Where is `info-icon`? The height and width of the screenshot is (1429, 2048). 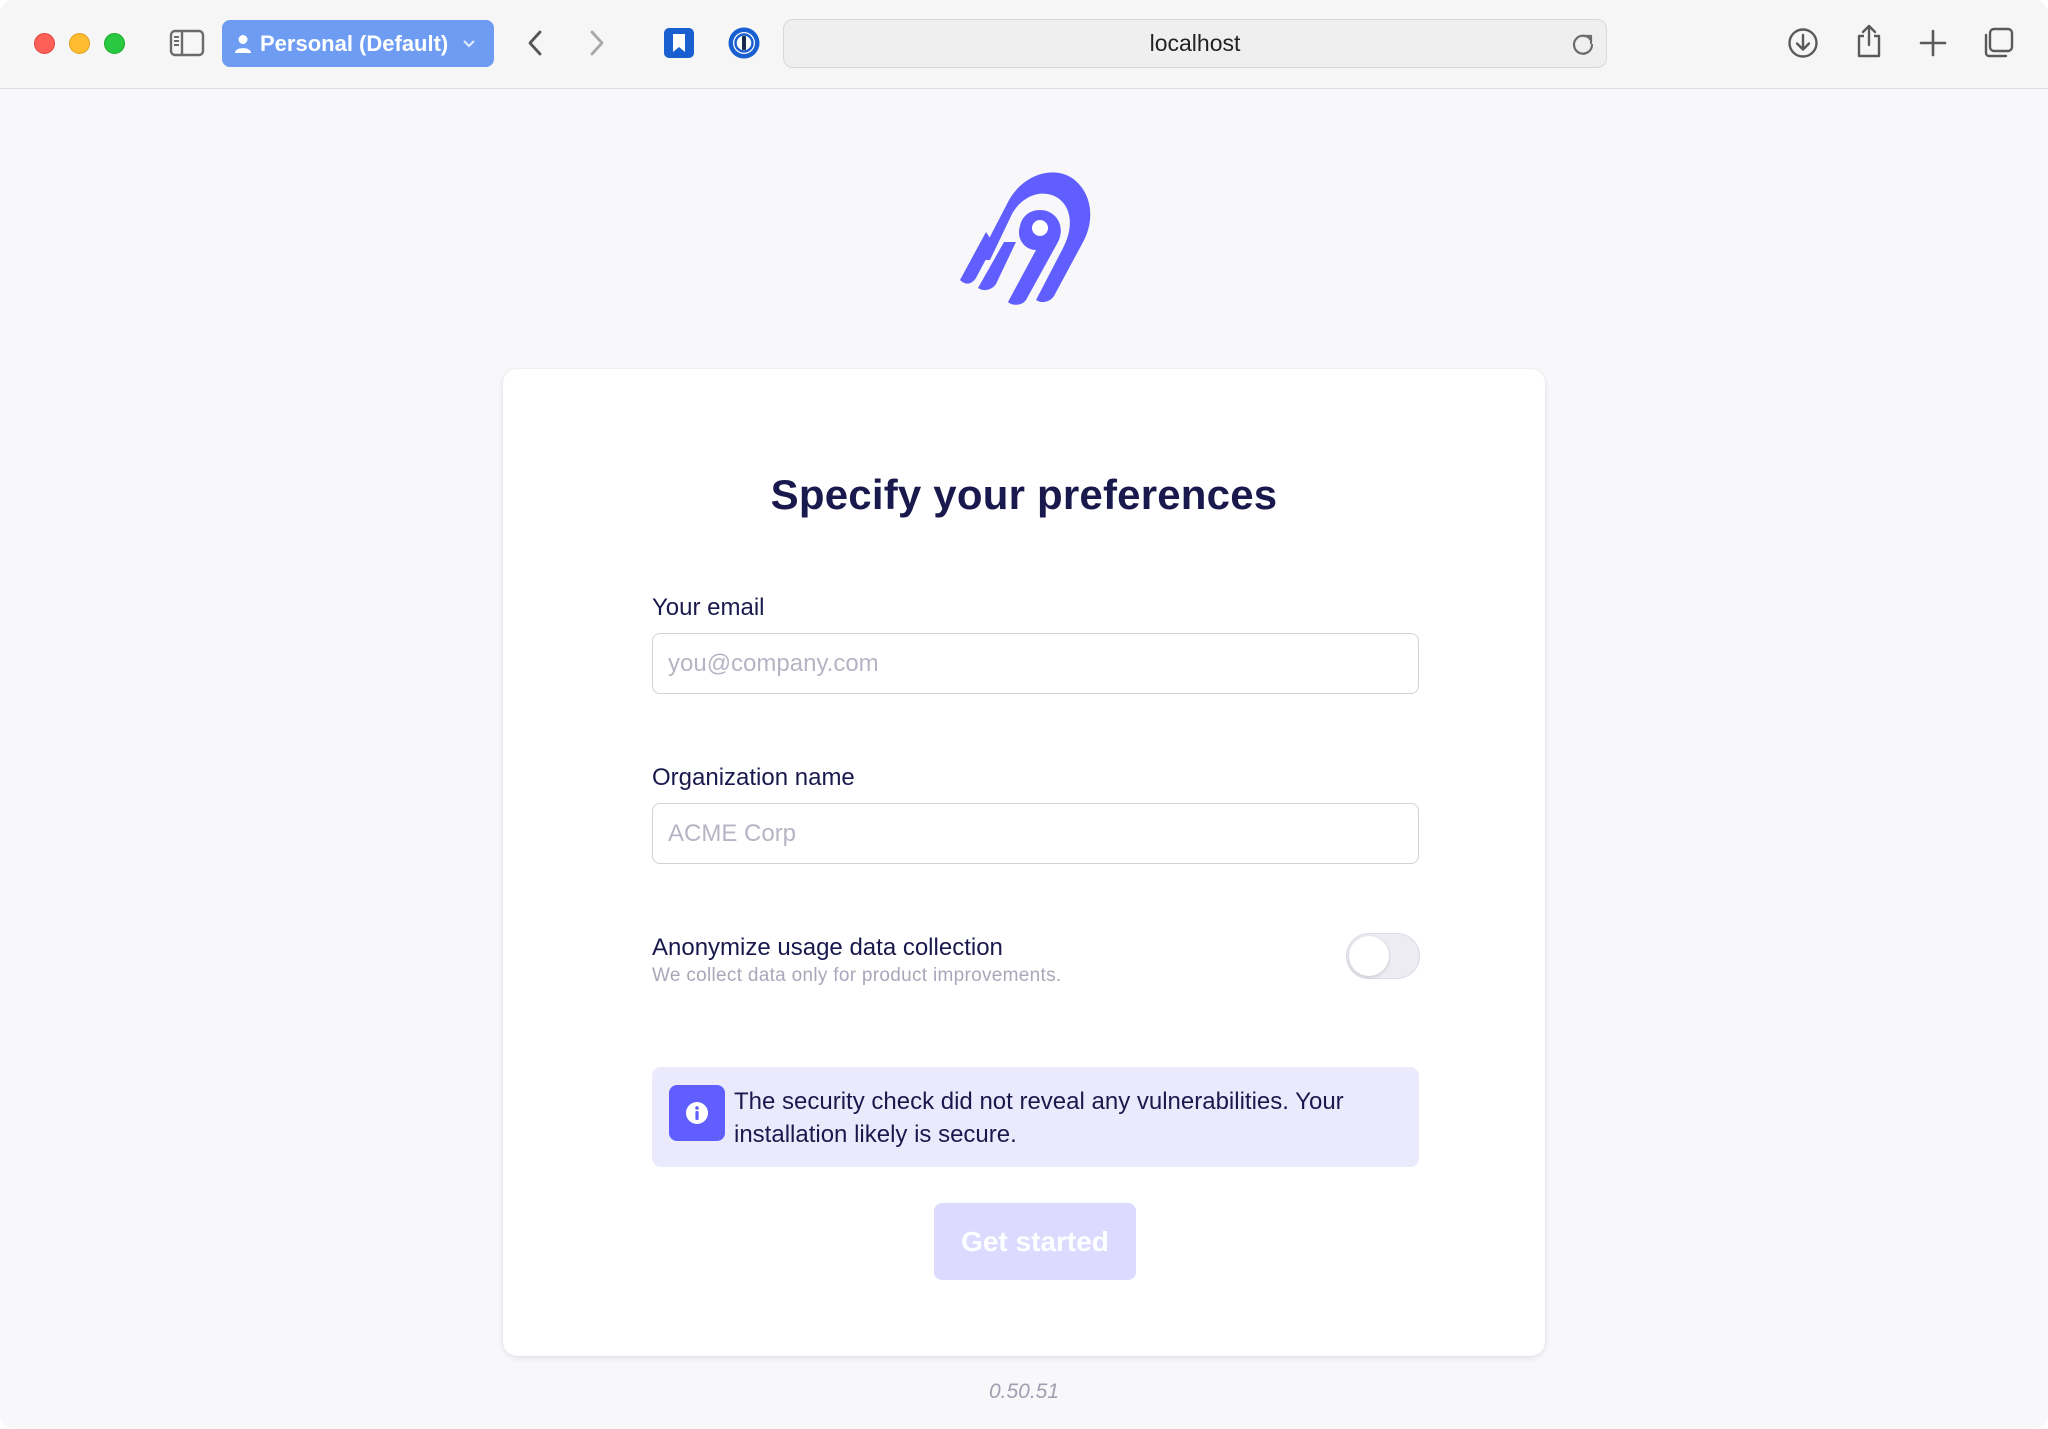 info-icon is located at coordinates (697, 1113).